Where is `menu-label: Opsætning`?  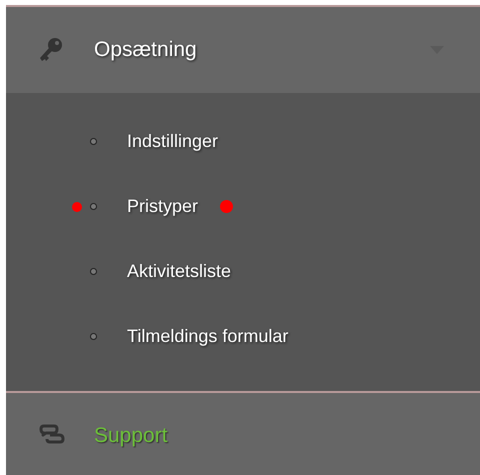
menu-label: Opsætning is located at coordinates (146, 50).